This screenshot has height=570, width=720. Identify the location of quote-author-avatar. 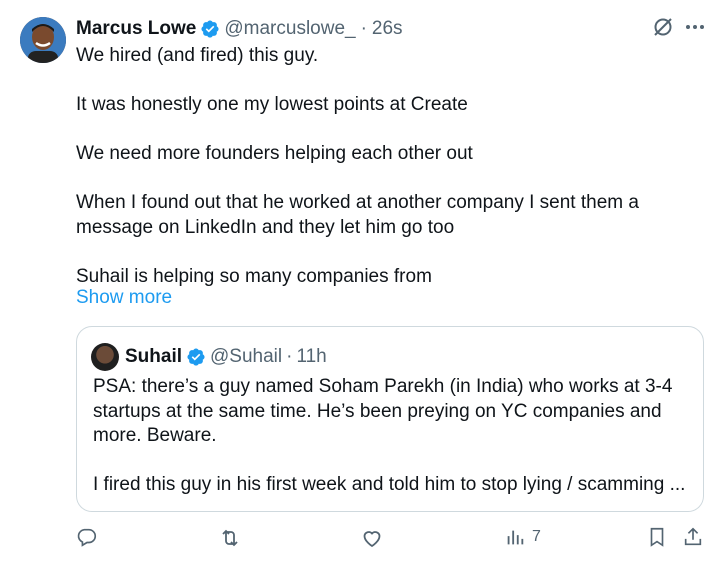
(105, 357).